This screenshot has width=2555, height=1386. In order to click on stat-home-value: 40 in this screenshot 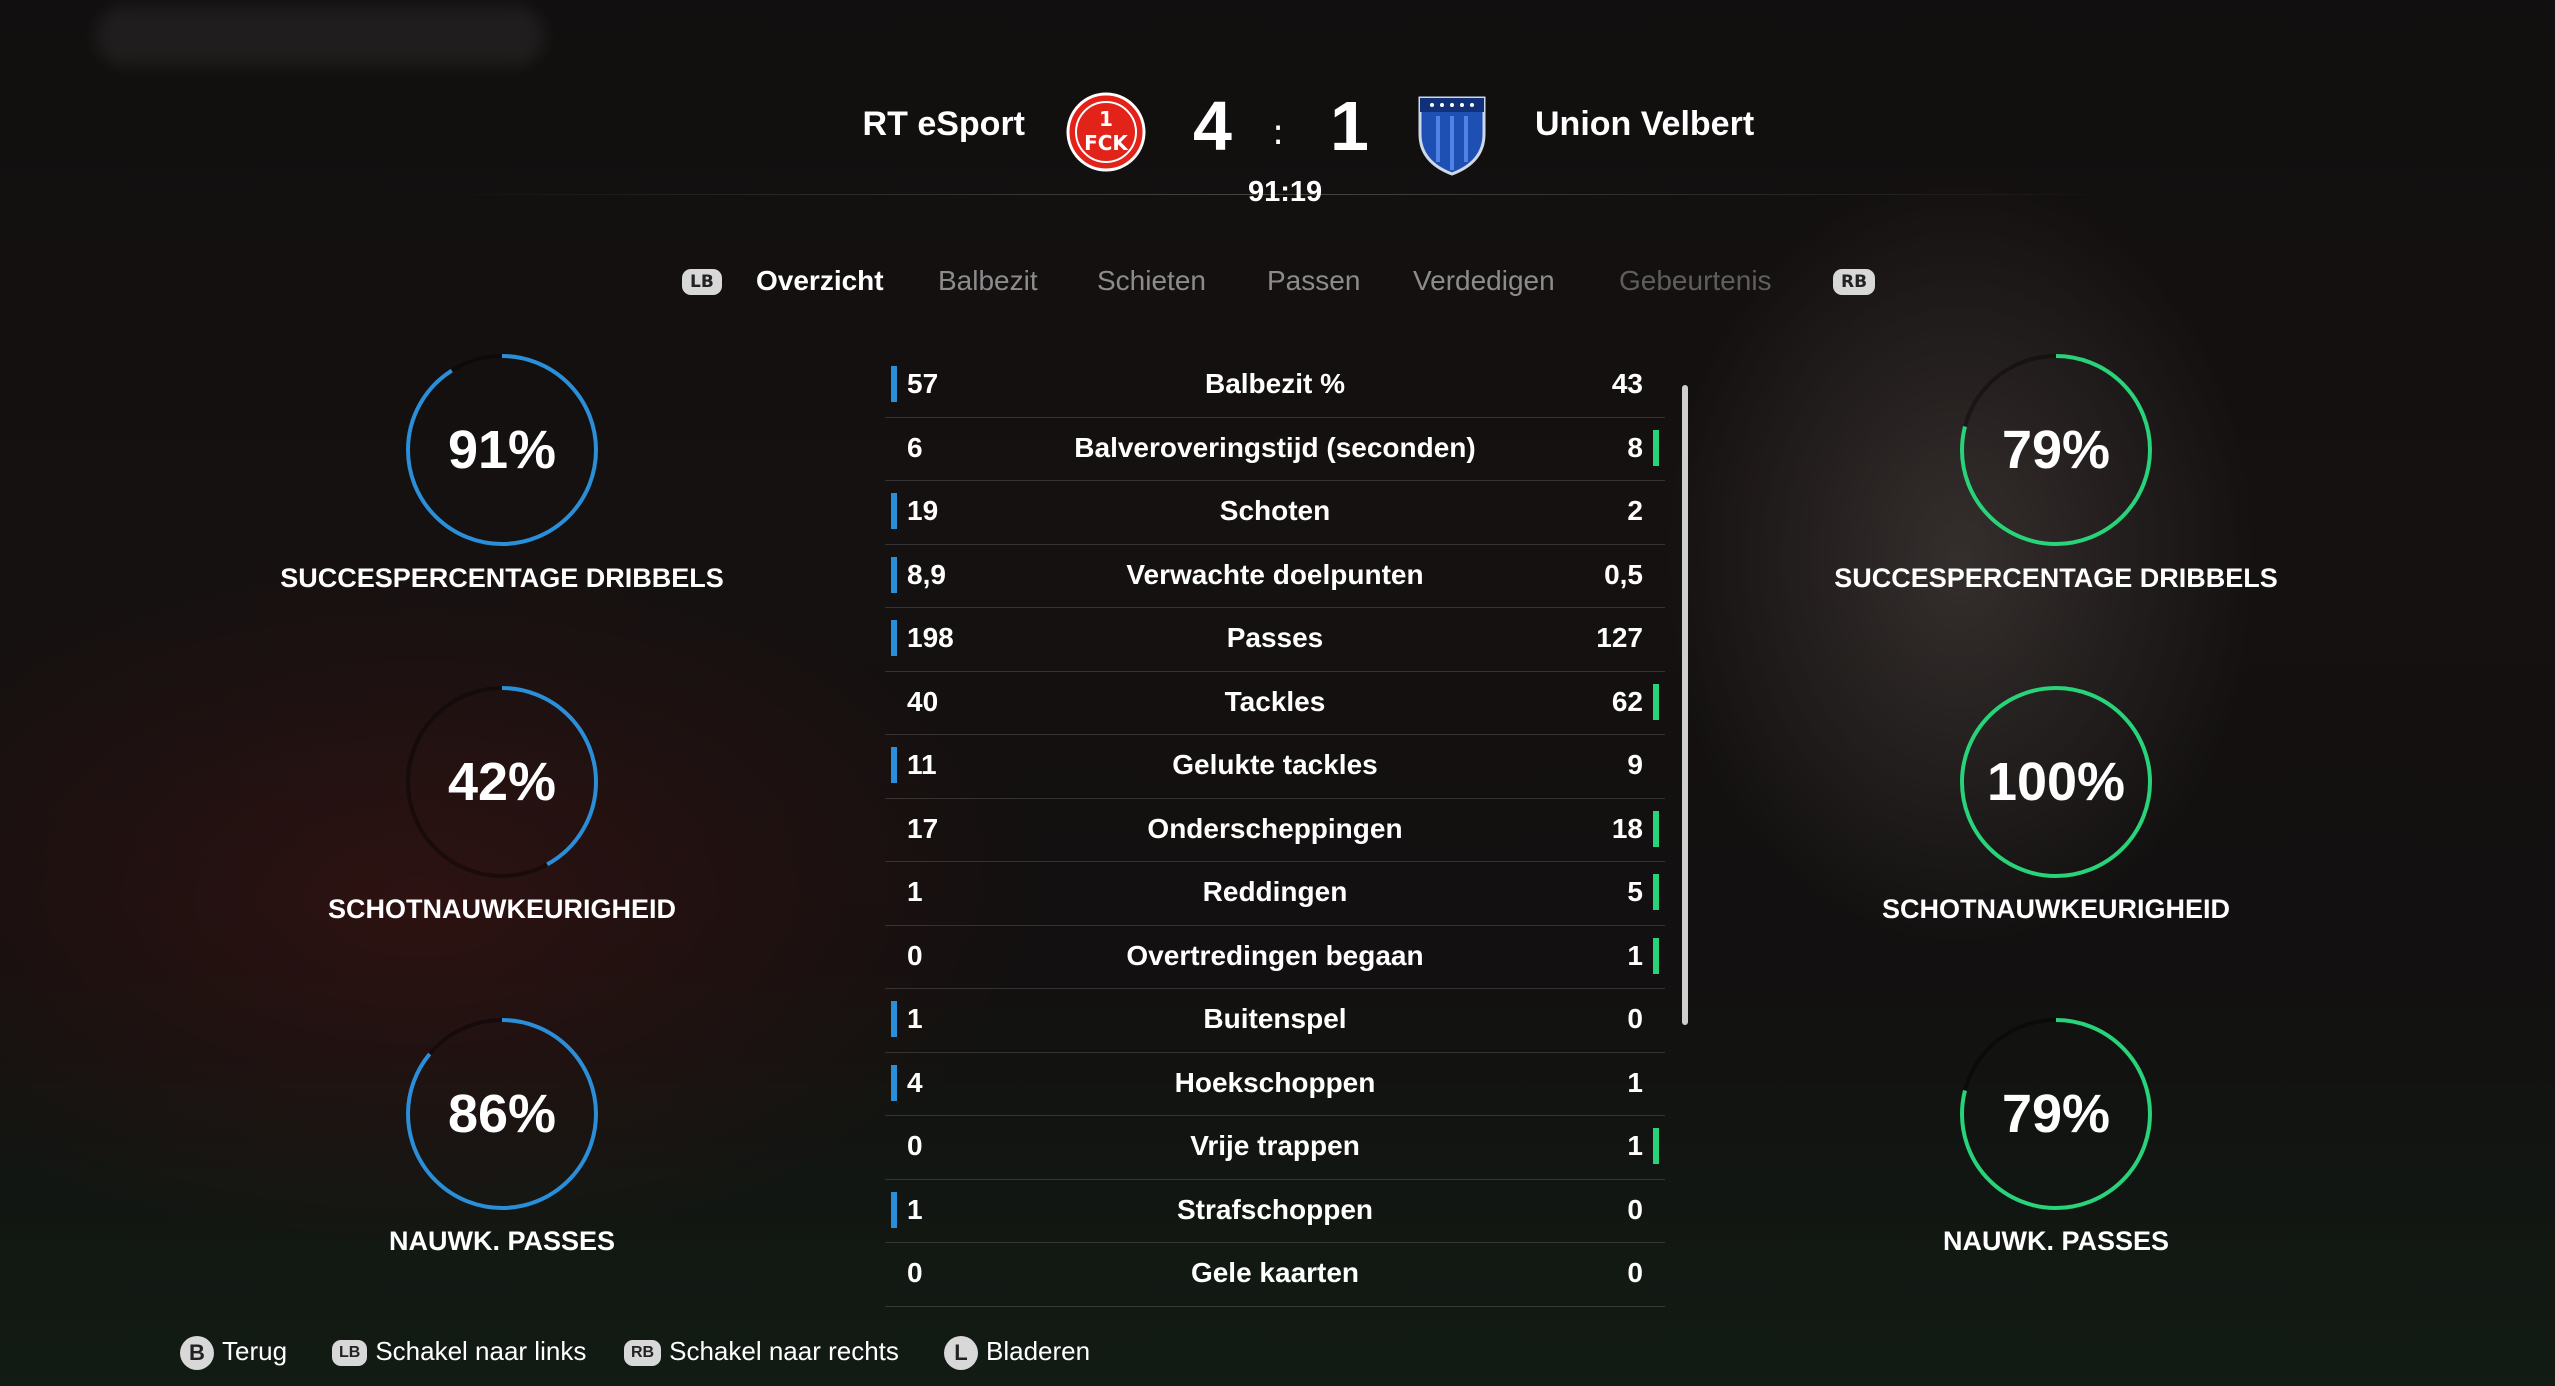, I will do `click(923, 701)`.